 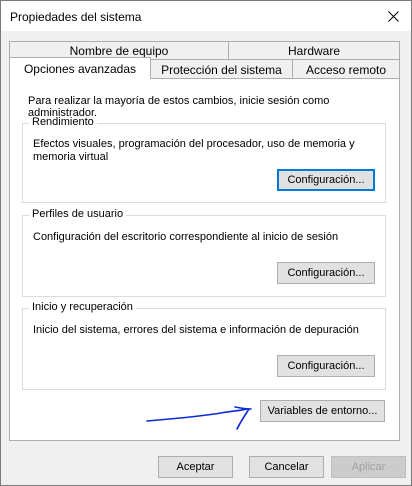 I want to click on tab-label: Hardware, so click(x=314, y=51).